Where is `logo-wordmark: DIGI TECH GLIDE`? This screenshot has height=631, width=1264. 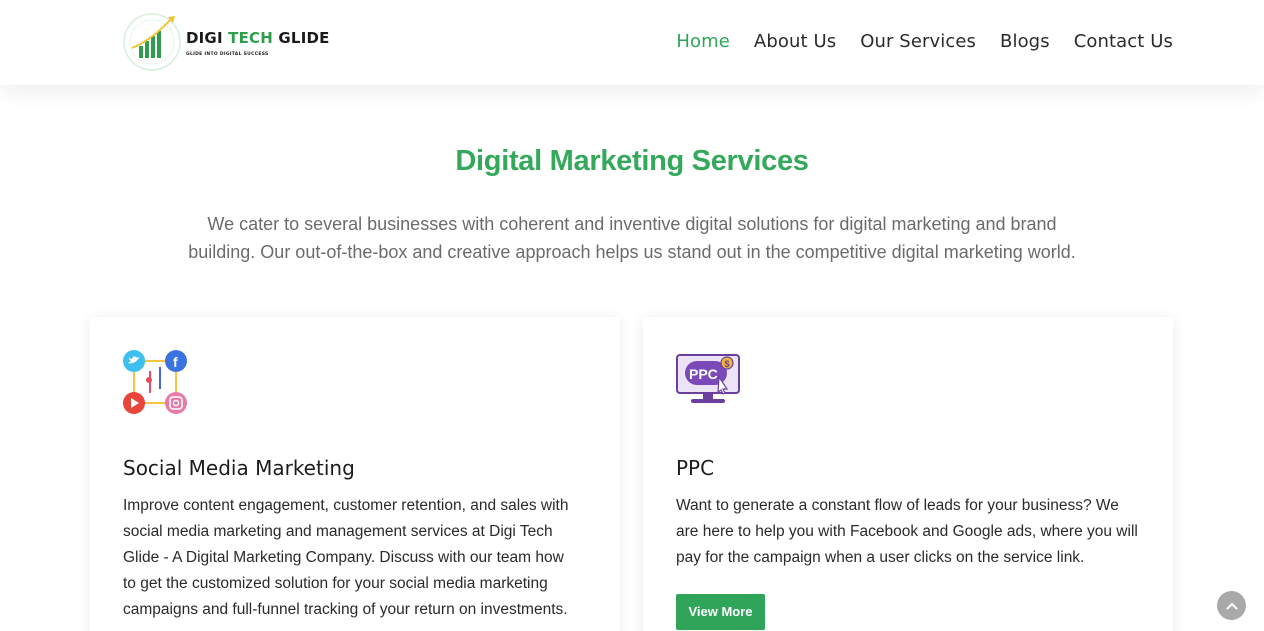
logo-wordmark: DIGI TECH GLIDE is located at coordinates (258, 38).